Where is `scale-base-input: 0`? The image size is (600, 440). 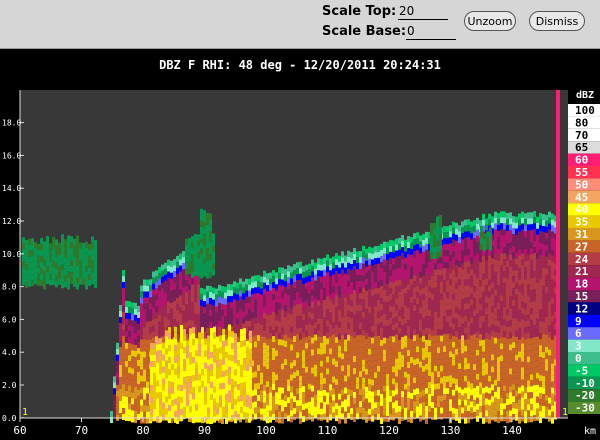 scale-base-input: 0 is located at coordinates (431, 32).